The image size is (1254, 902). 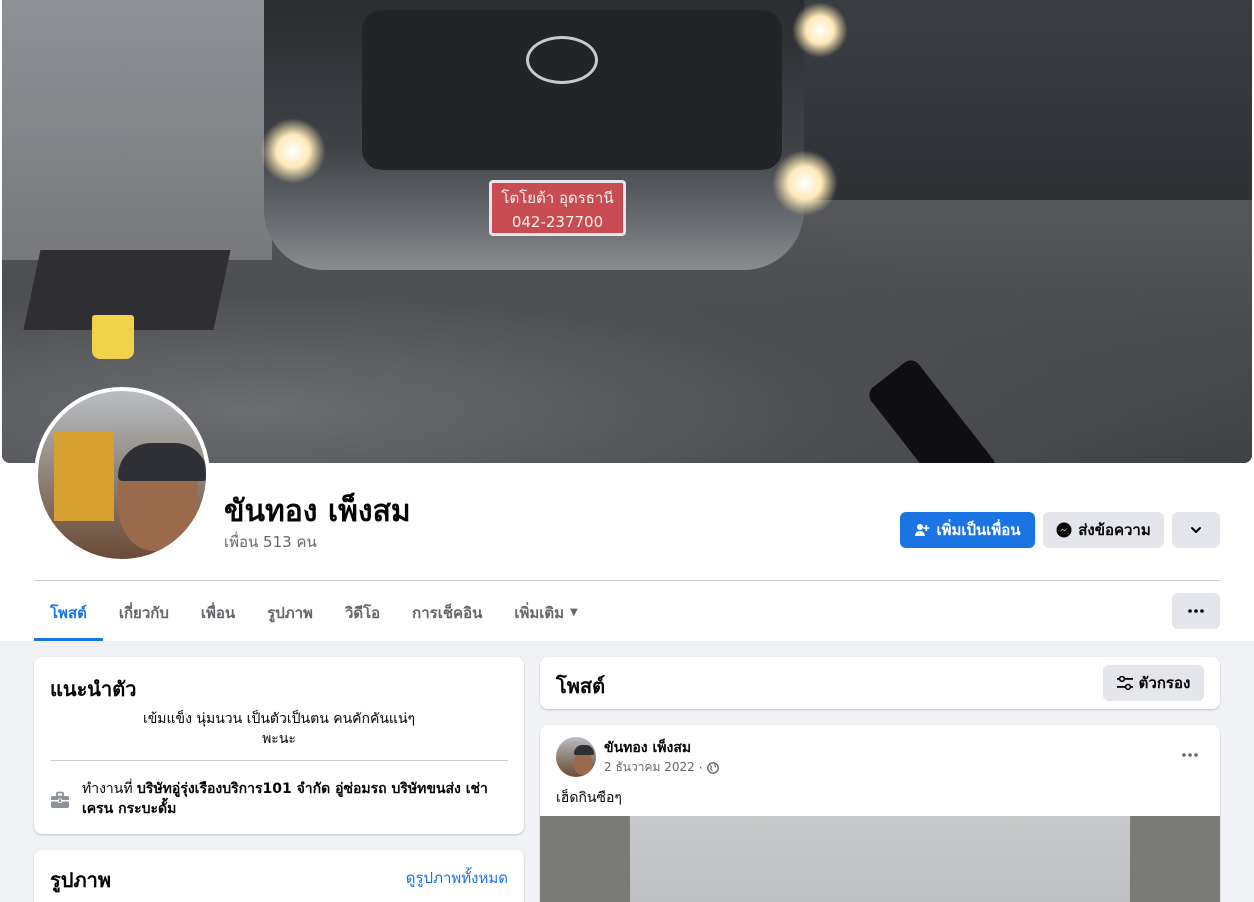 What do you see at coordinates (113, 337) in the screenshot?
I see `cover-cup` at bounding box center [113, 337].